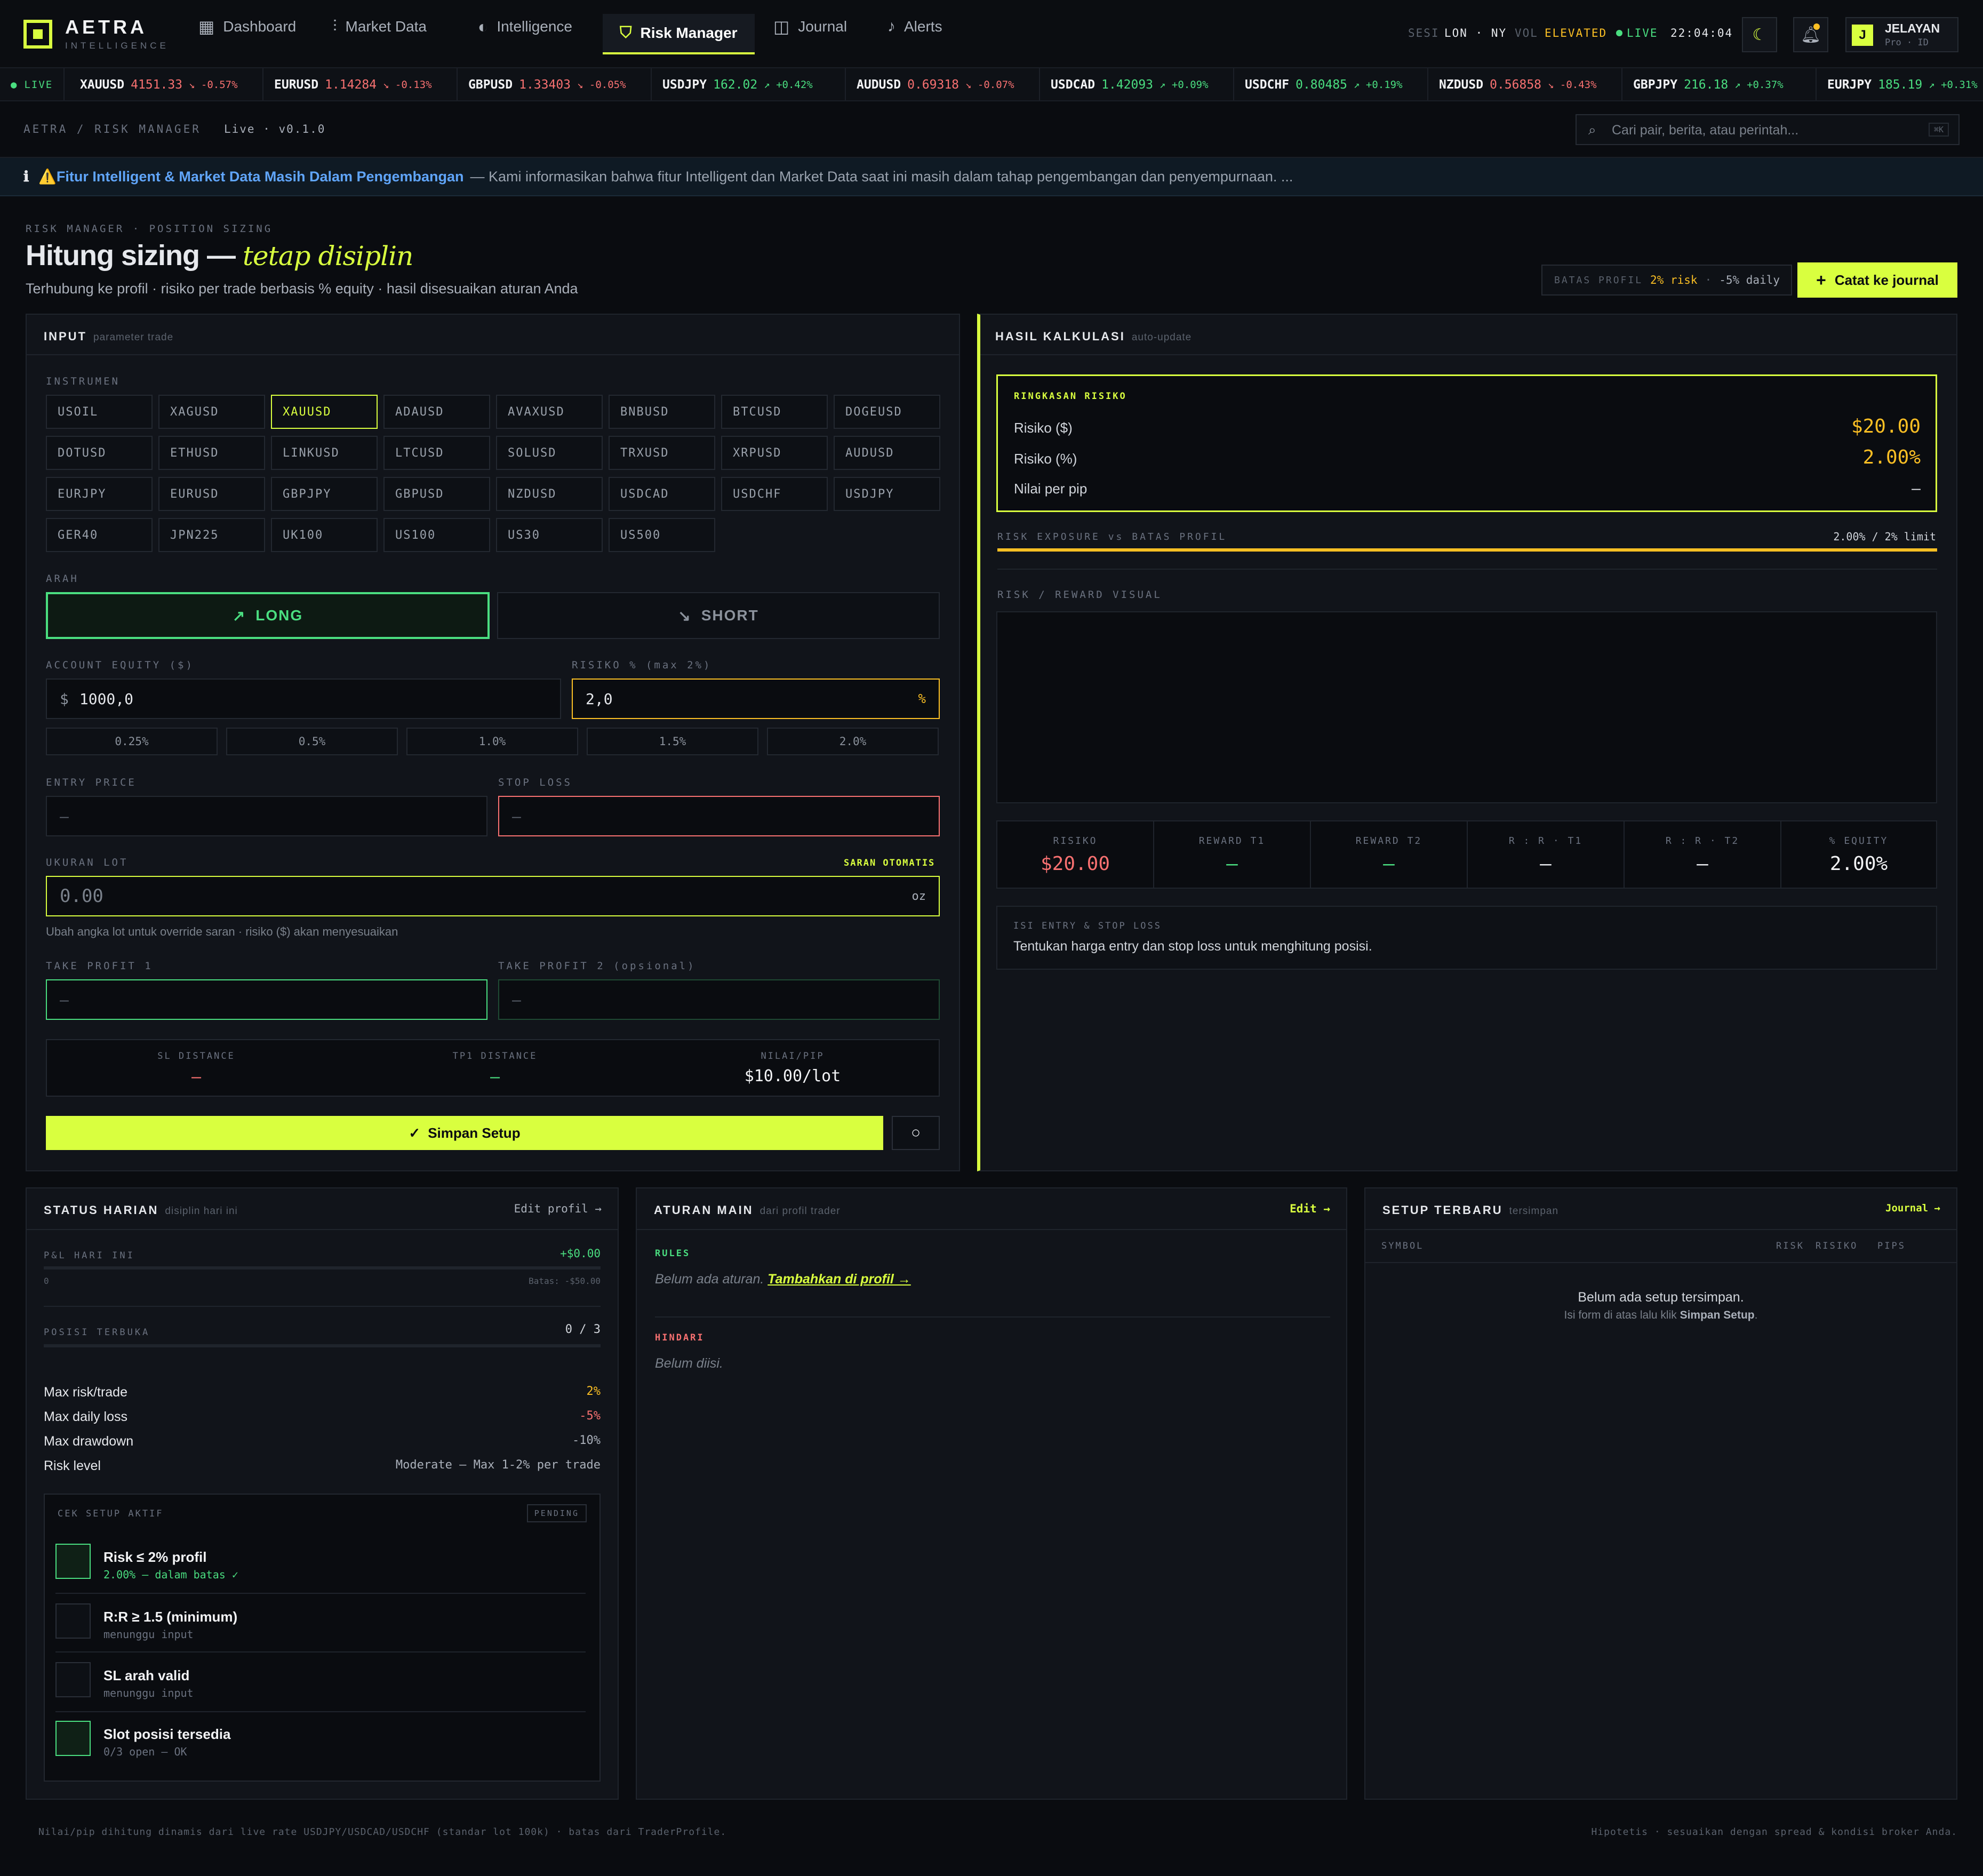 Image resolution: width=1983 pixels, height=1876 pixels. I want to click on exposure-bar-fill, so click(1467, 550).